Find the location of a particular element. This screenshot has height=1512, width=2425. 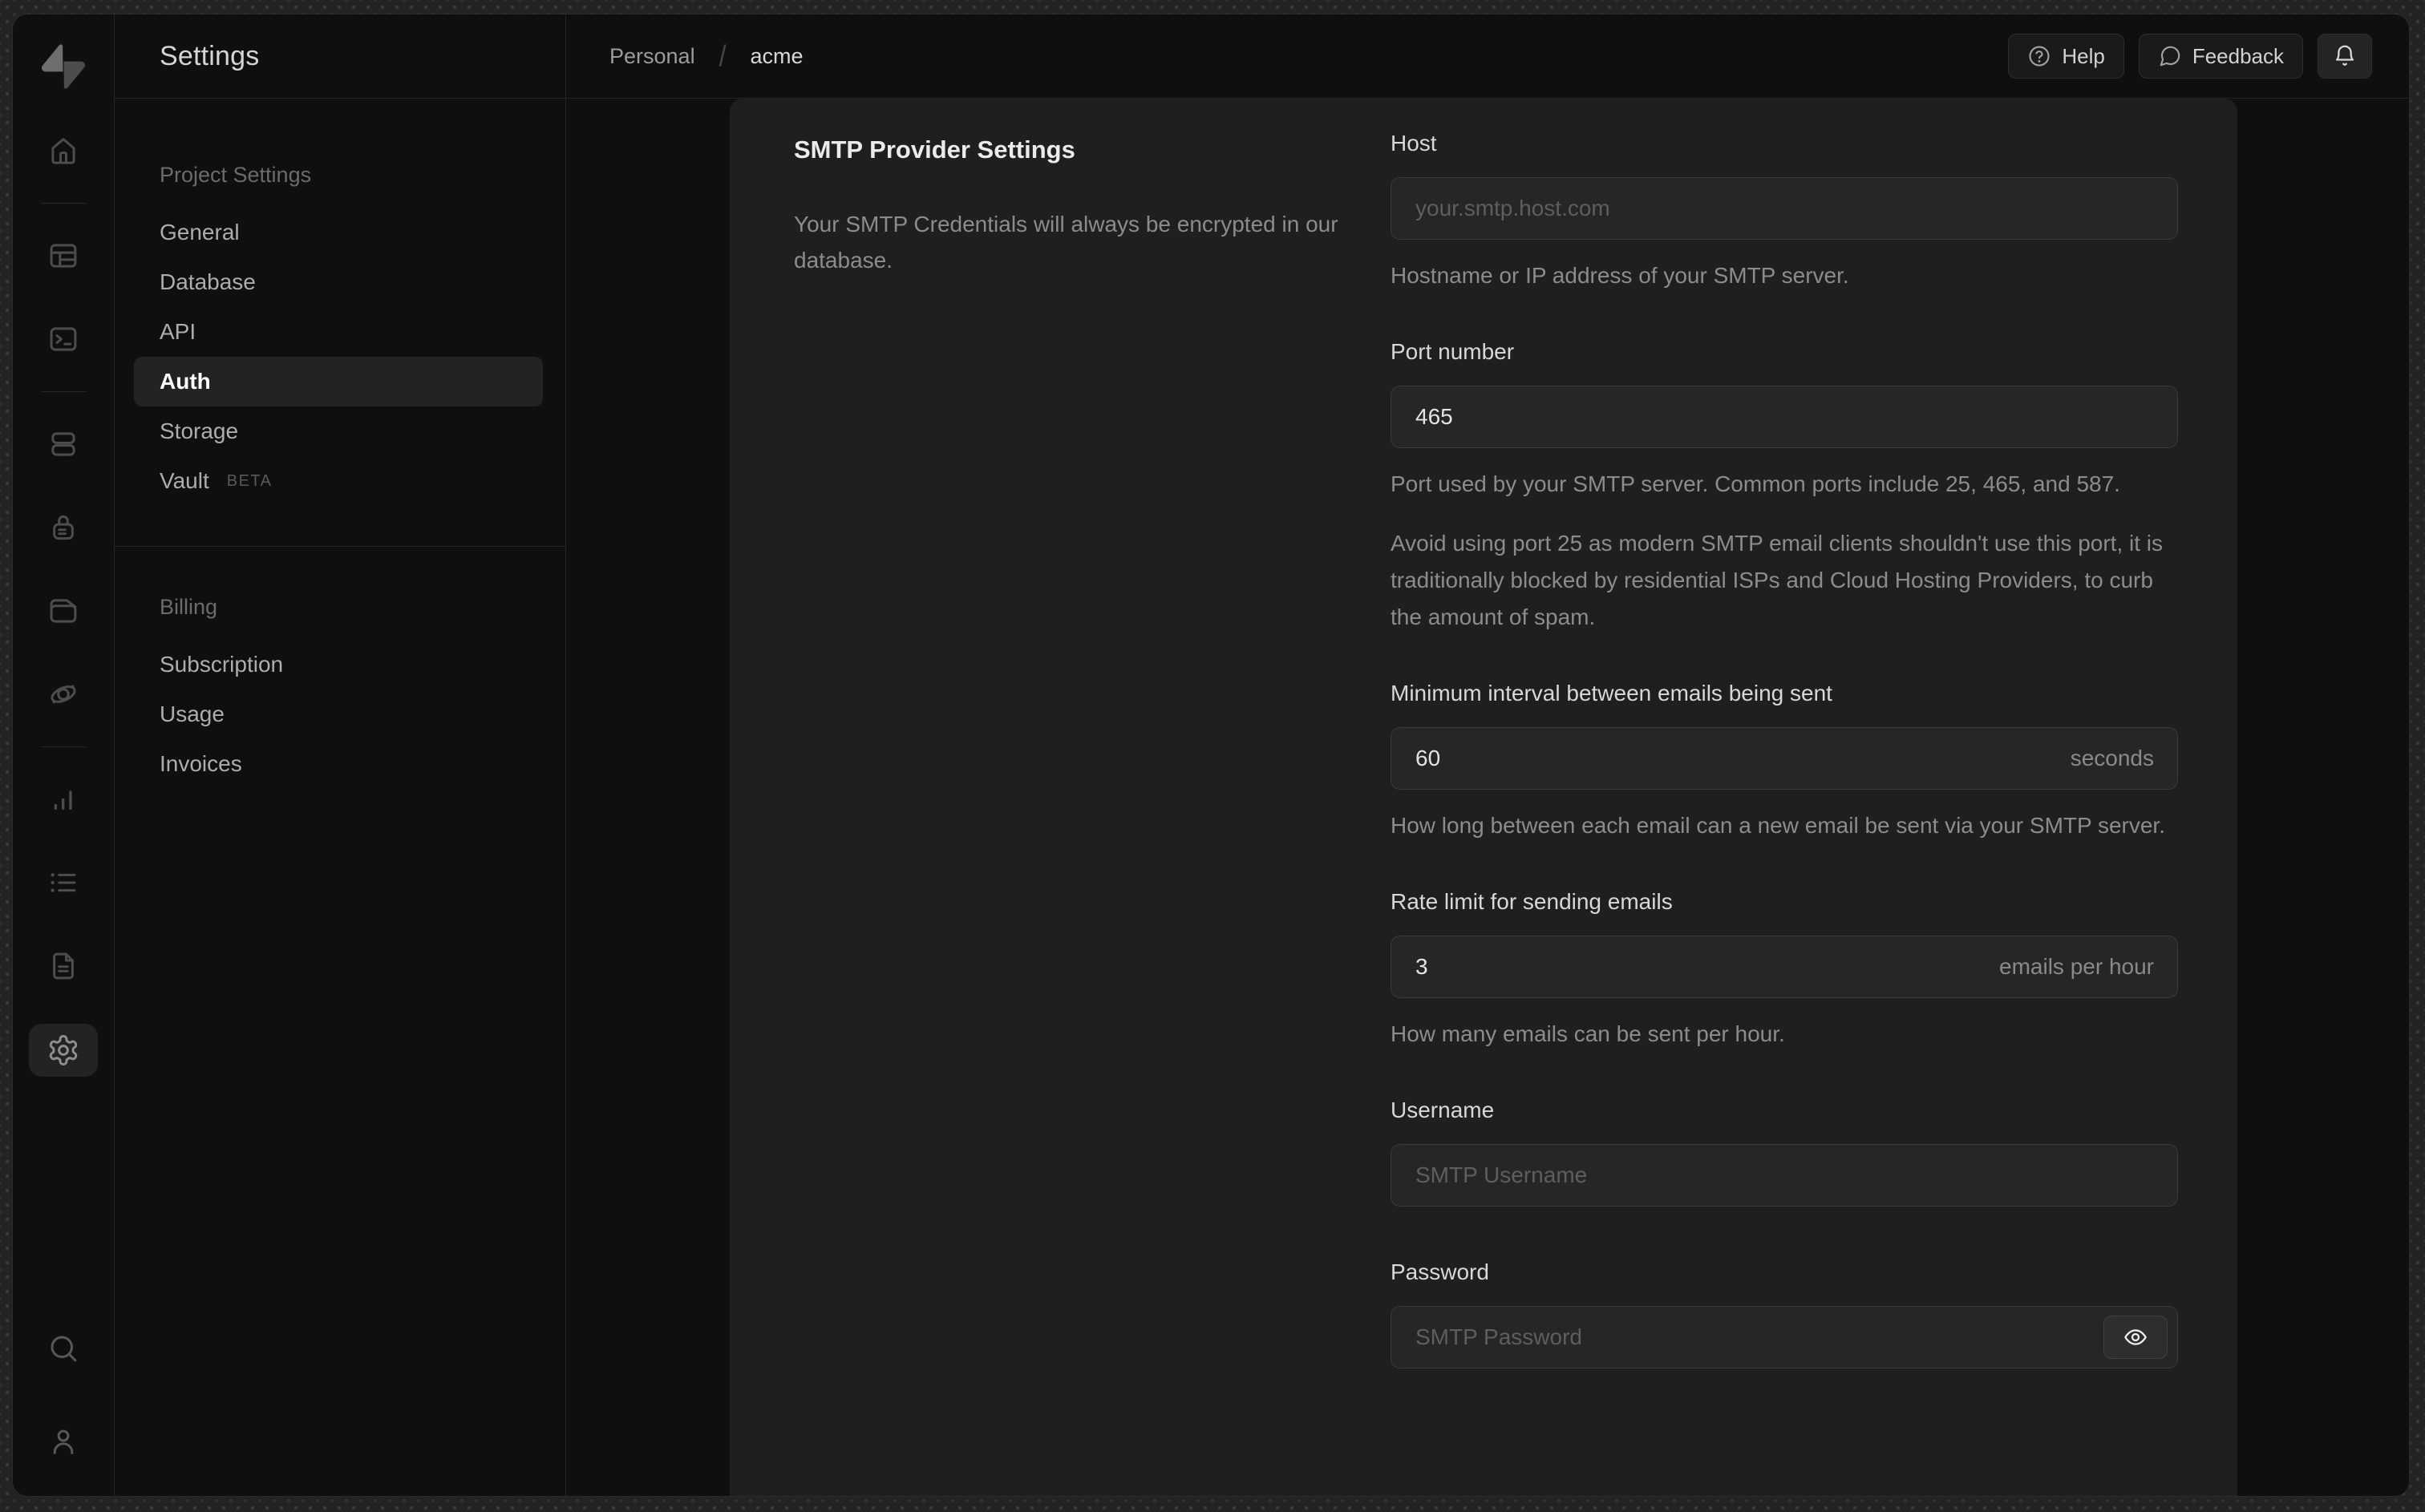

port-input is located at coordinates (1784, 417).